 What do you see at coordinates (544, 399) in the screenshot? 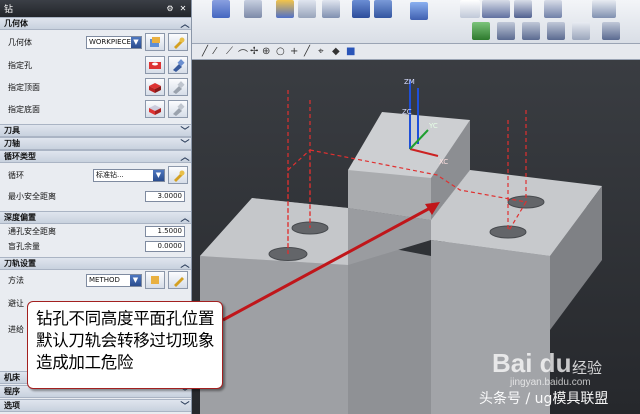
I see `credit-watermark: 头条号 / ug模具联盟` at bounding box center [544, 399].